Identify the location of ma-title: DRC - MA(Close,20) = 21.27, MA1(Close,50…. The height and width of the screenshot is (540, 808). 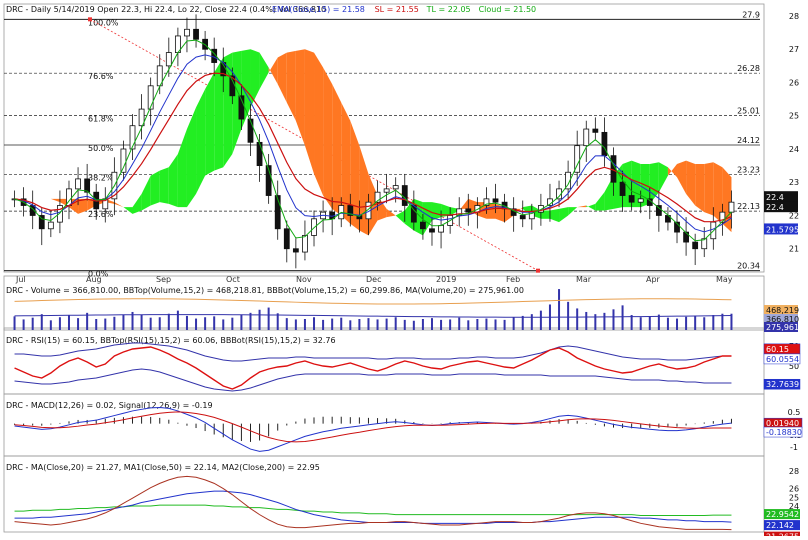
(163, 467).